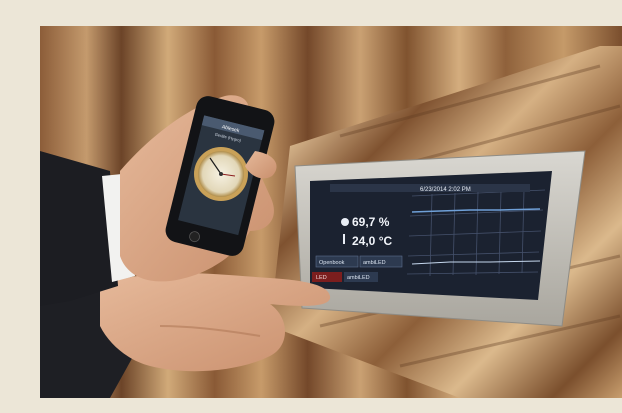 This screenshot has width=622, height=413. I want to click on upper-sleeve, so click(79, 228).